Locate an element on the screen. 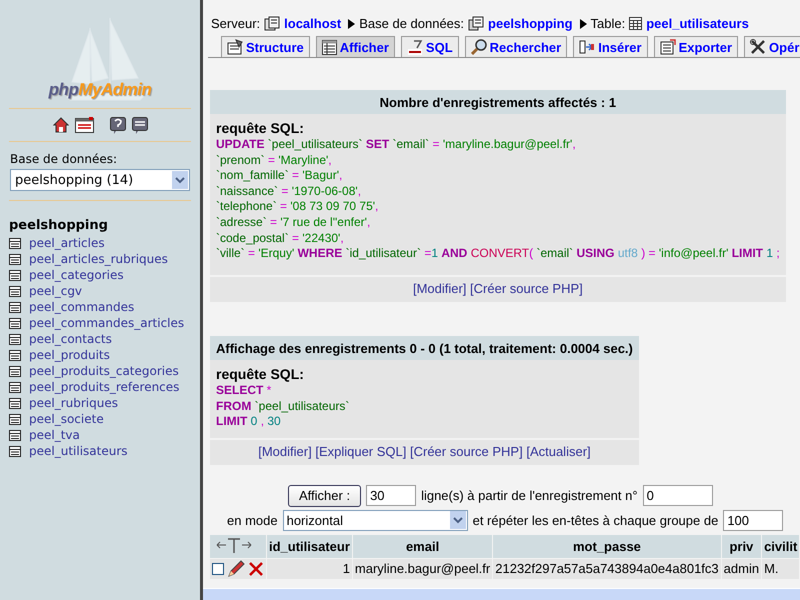 The width and height of the screenshot is (800, 600). sql-code-line: LIMIT 0 , 30 is located at coordinates (249, 422).